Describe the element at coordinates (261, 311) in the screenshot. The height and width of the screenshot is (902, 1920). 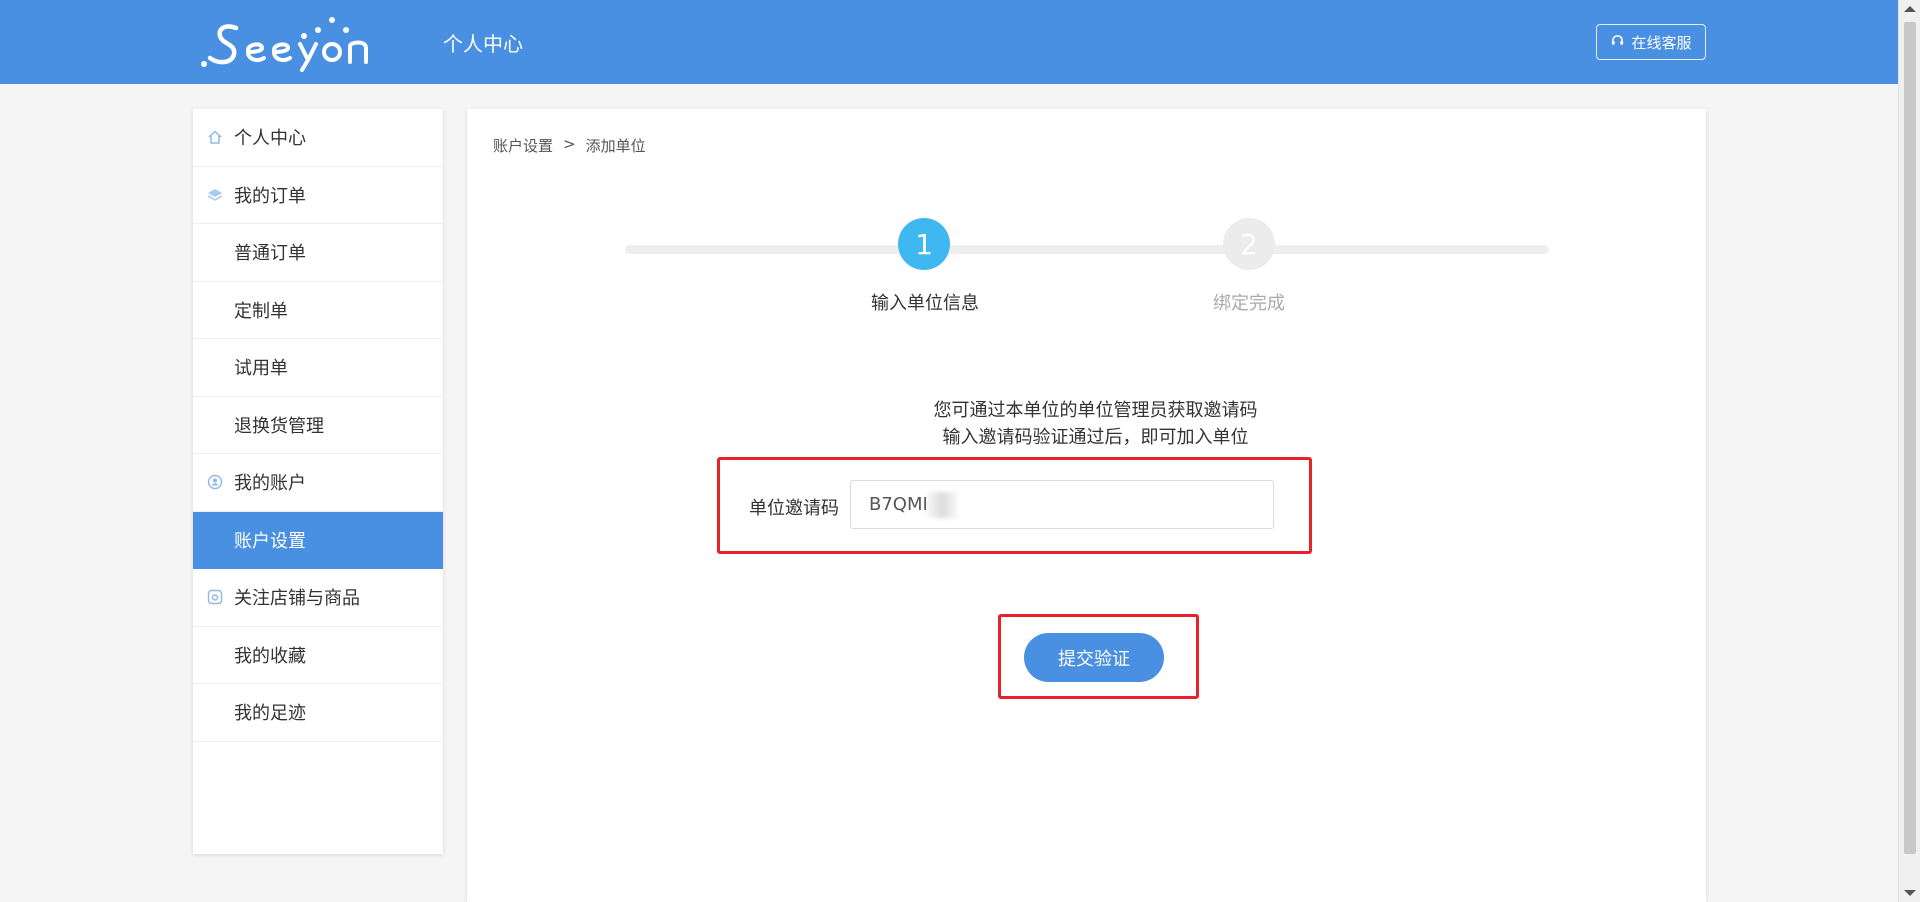
I see `sidebar-item-label: 定制单` at that location.